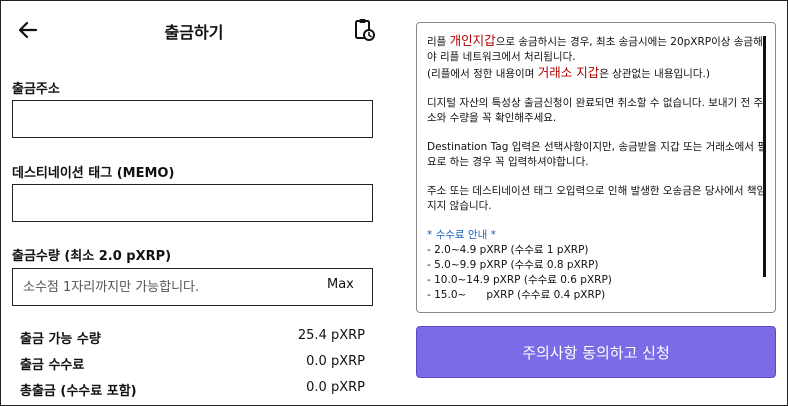  Describe the element at coordinates (192, 338) in the screenshot. I see `summary-row-available: 출금 가능 수량 25.4 pXRP` at that location.